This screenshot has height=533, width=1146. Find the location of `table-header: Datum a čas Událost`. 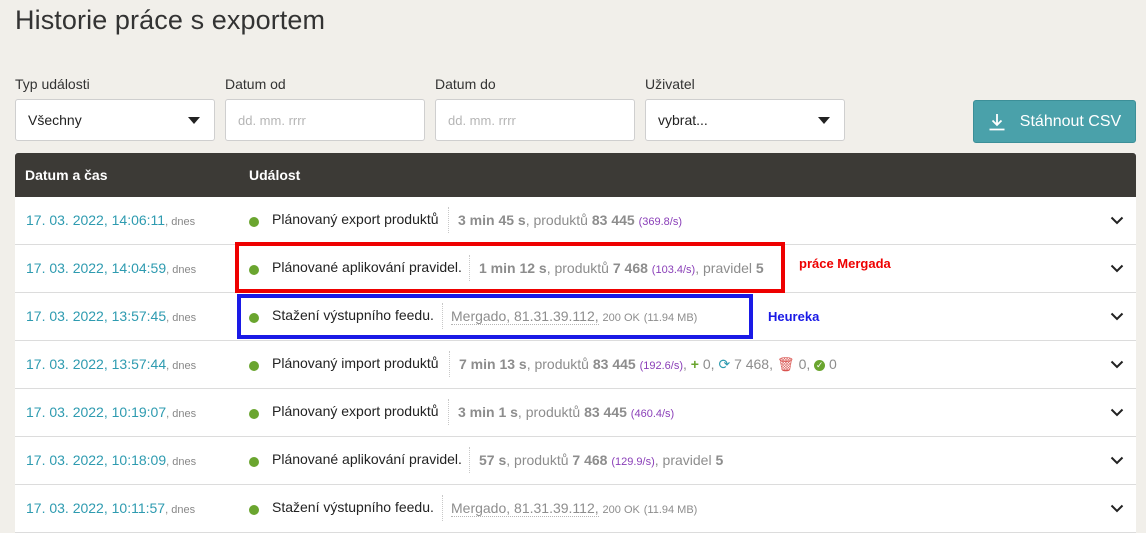

table-header: Datum a čas Událost is located at coordinates (575, 175).